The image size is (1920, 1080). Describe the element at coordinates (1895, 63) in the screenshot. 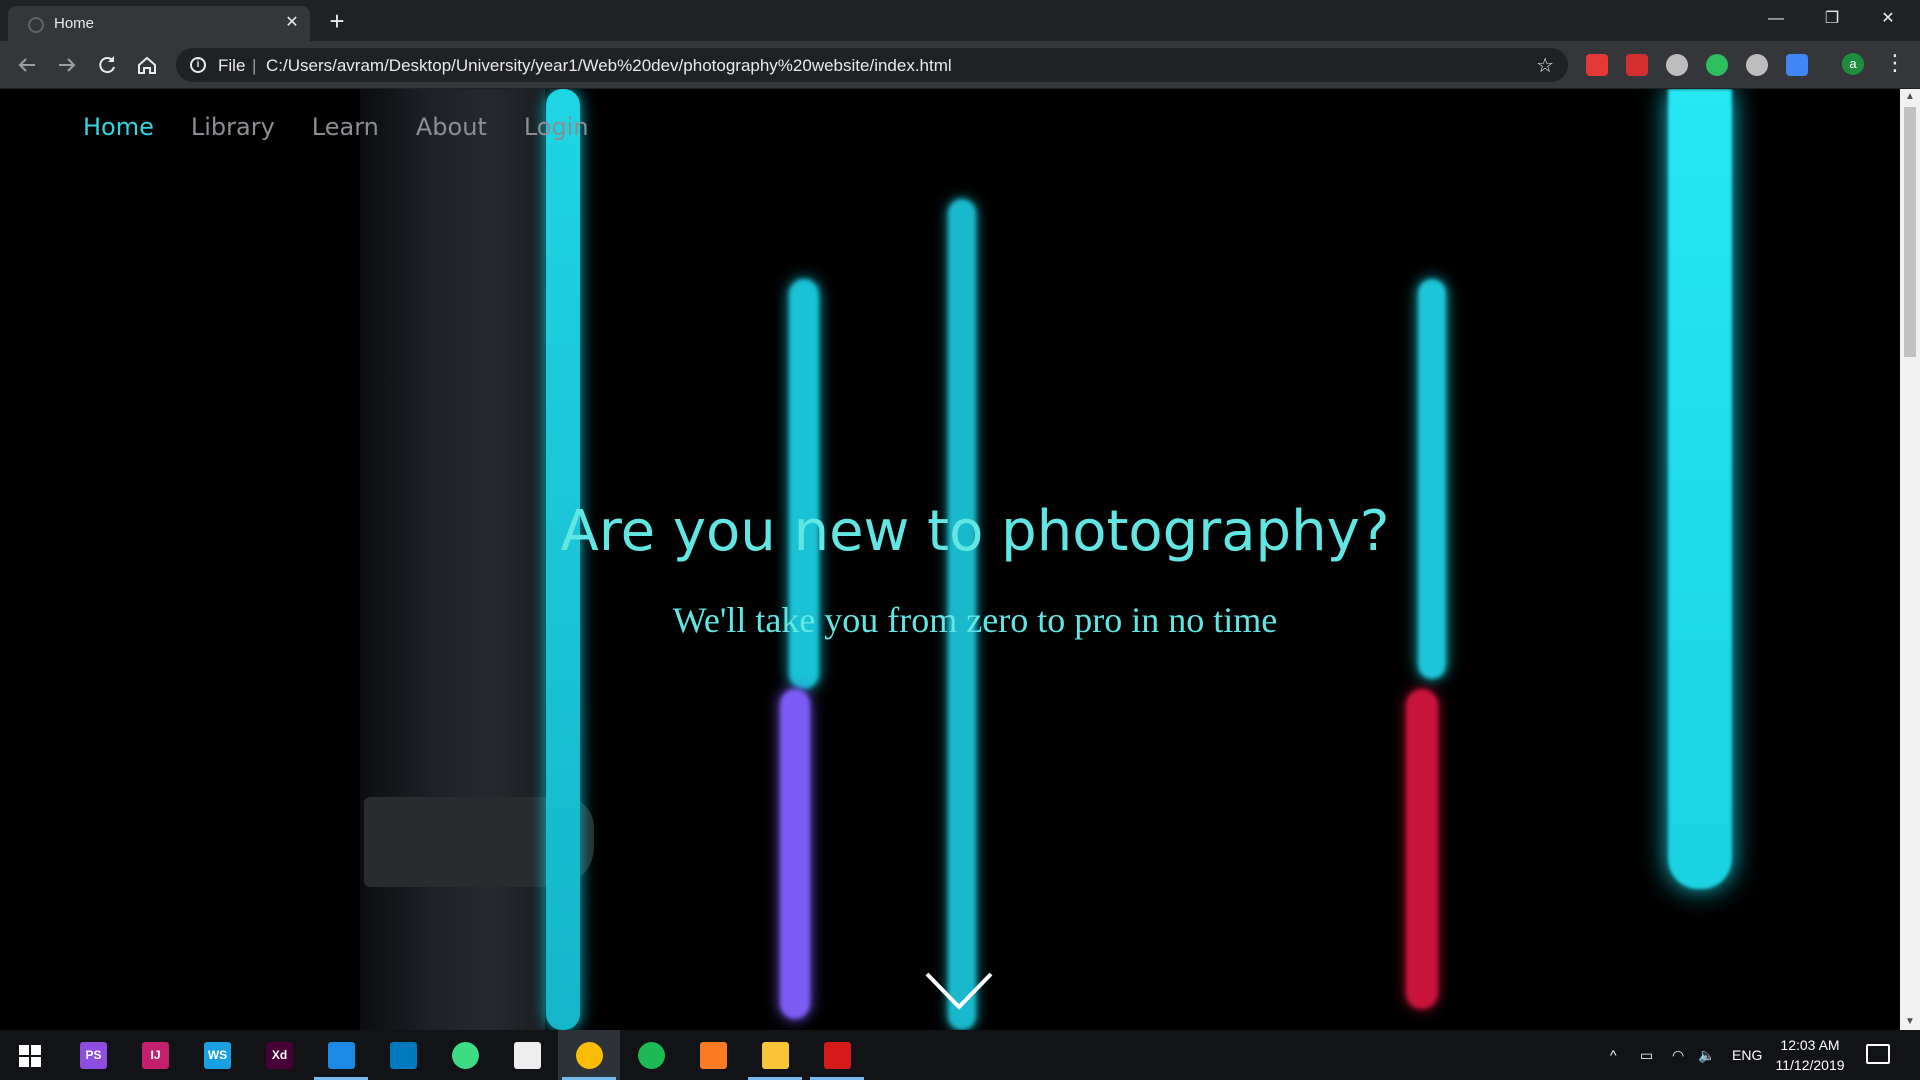

I see `browser-menu-icon: ⋮` at that location.